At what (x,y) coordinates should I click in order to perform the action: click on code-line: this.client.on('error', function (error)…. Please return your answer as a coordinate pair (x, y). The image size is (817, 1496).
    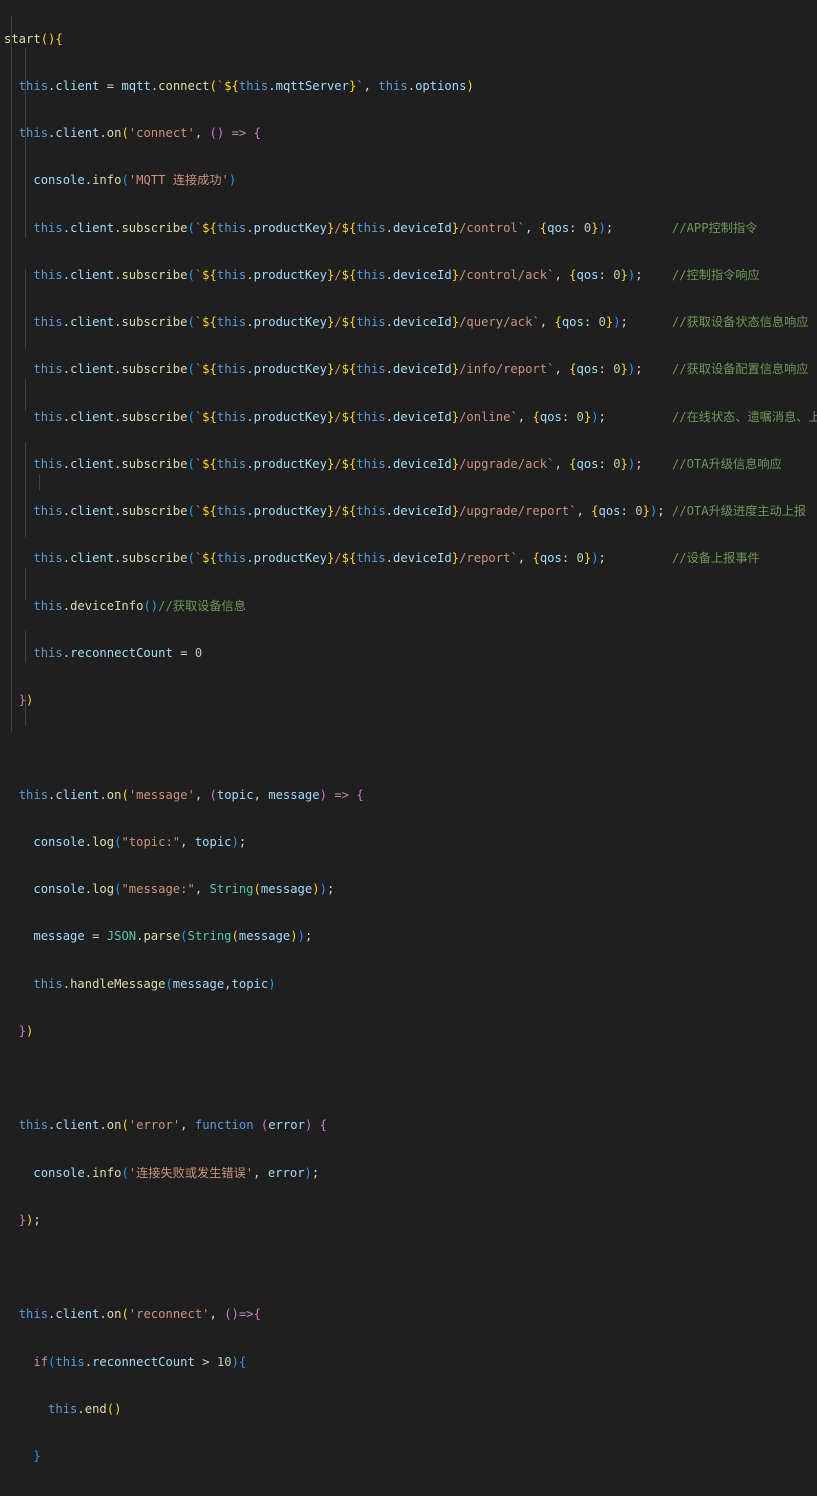
    Looking at the image, I should click on (172, 1125).